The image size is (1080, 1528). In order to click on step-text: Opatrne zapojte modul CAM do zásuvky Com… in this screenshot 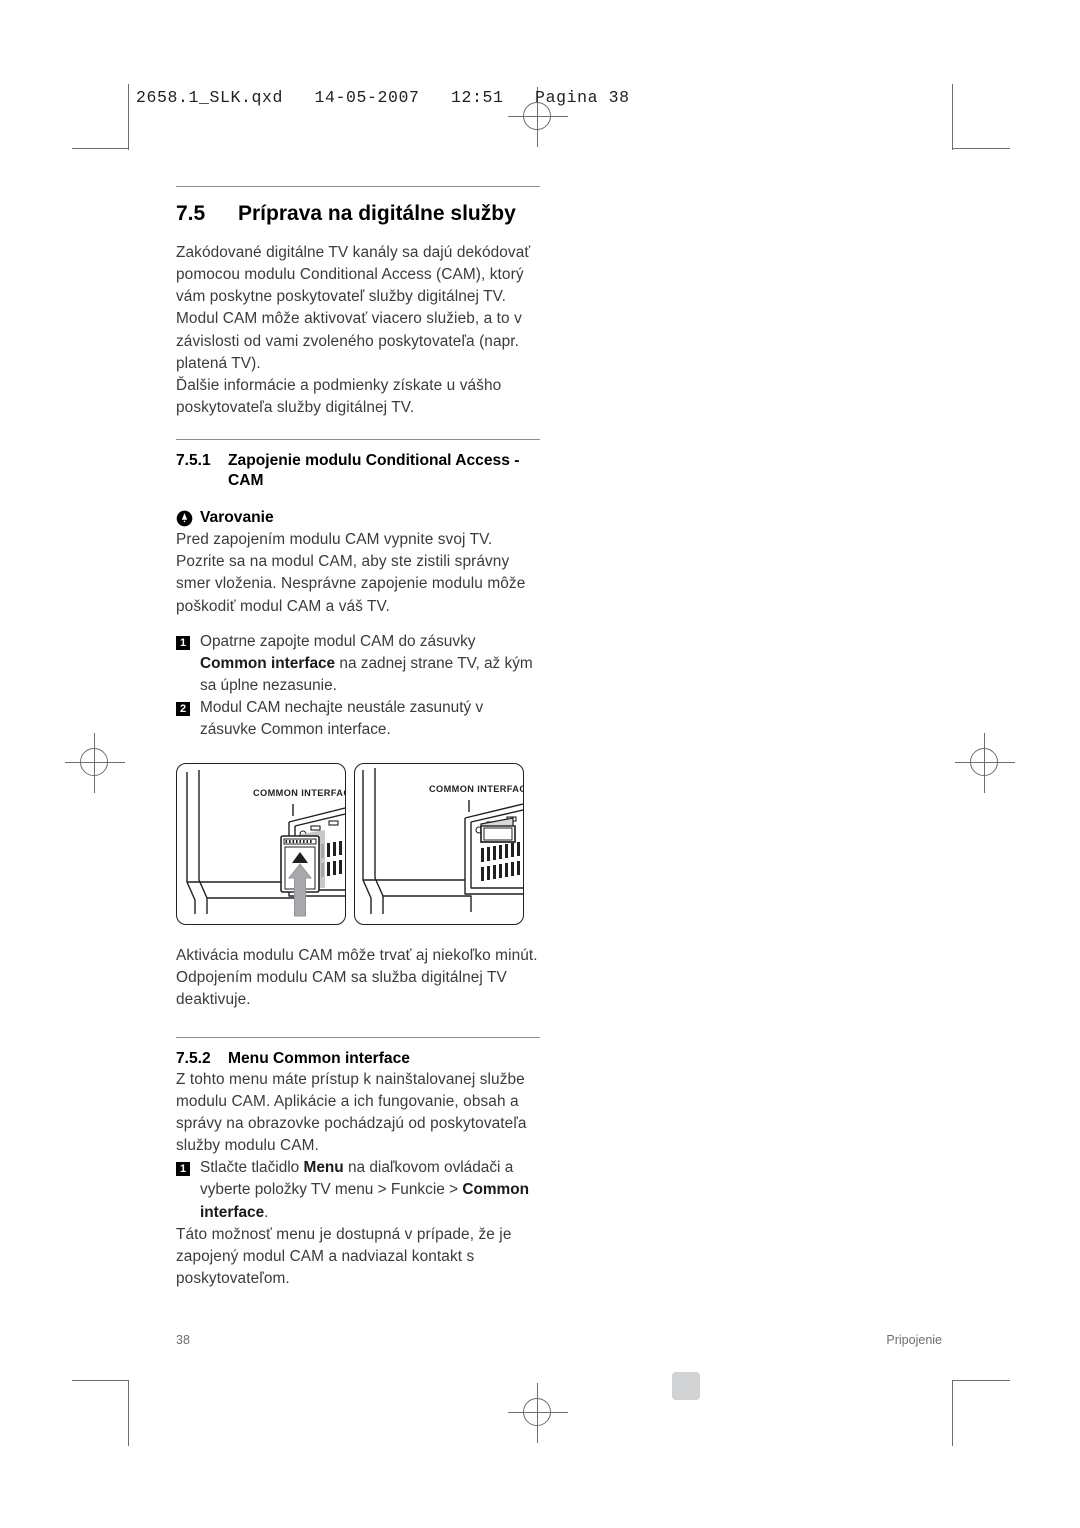, I will do `click(370, 664)`.